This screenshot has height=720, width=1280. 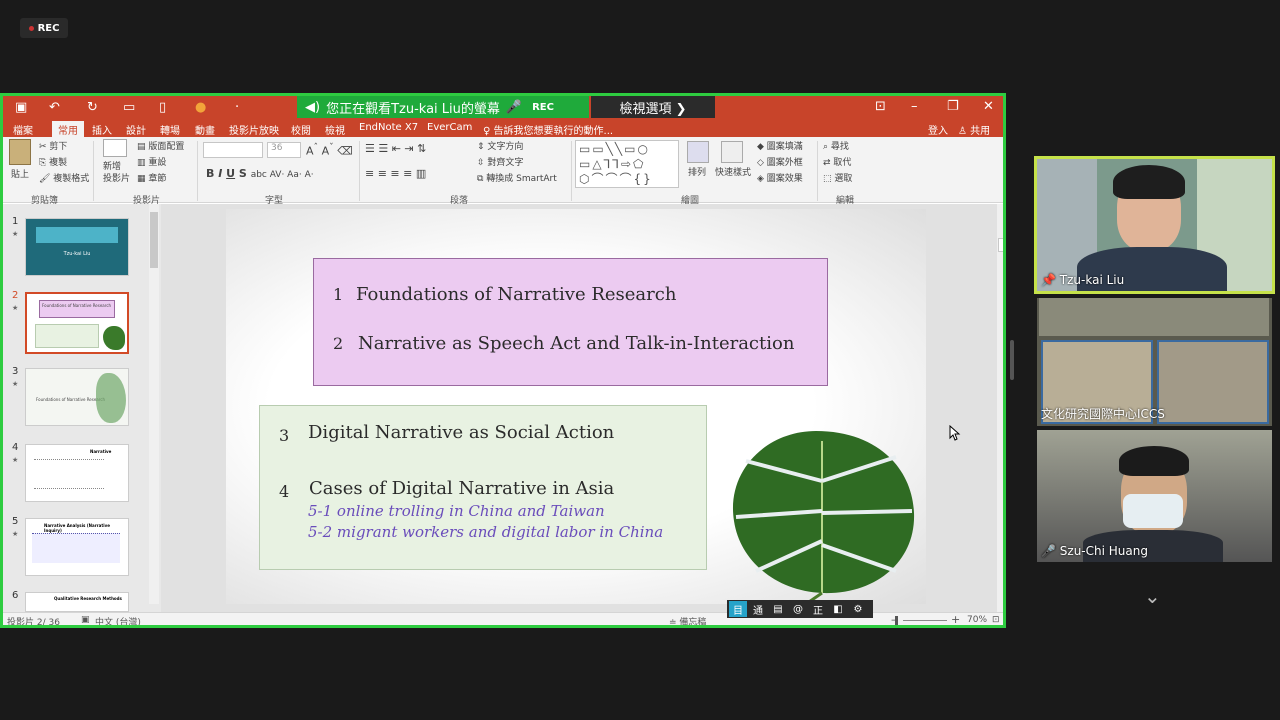 What do you see at coordinates (53, 145) in the screenshot?
I see `cut-button: ✂ 剪下` at bounding box center [53, 145].